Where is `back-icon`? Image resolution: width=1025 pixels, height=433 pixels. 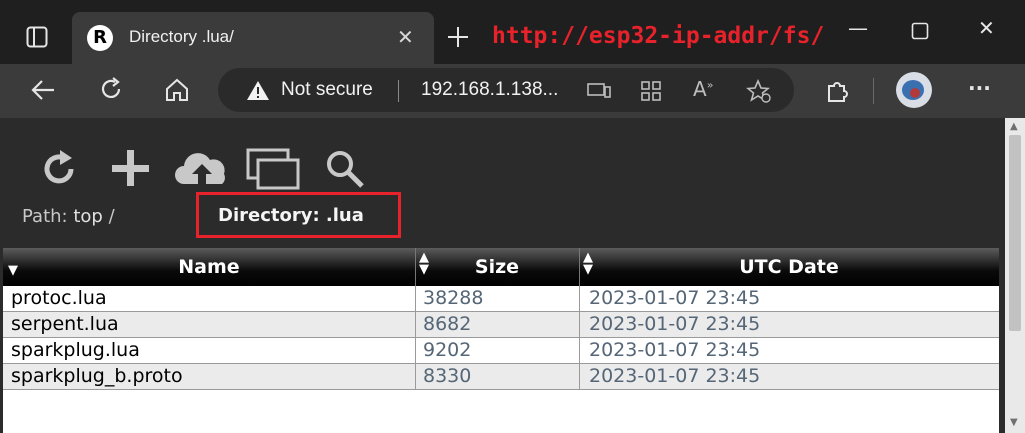 back-icon is located at coordinates (43, 90).